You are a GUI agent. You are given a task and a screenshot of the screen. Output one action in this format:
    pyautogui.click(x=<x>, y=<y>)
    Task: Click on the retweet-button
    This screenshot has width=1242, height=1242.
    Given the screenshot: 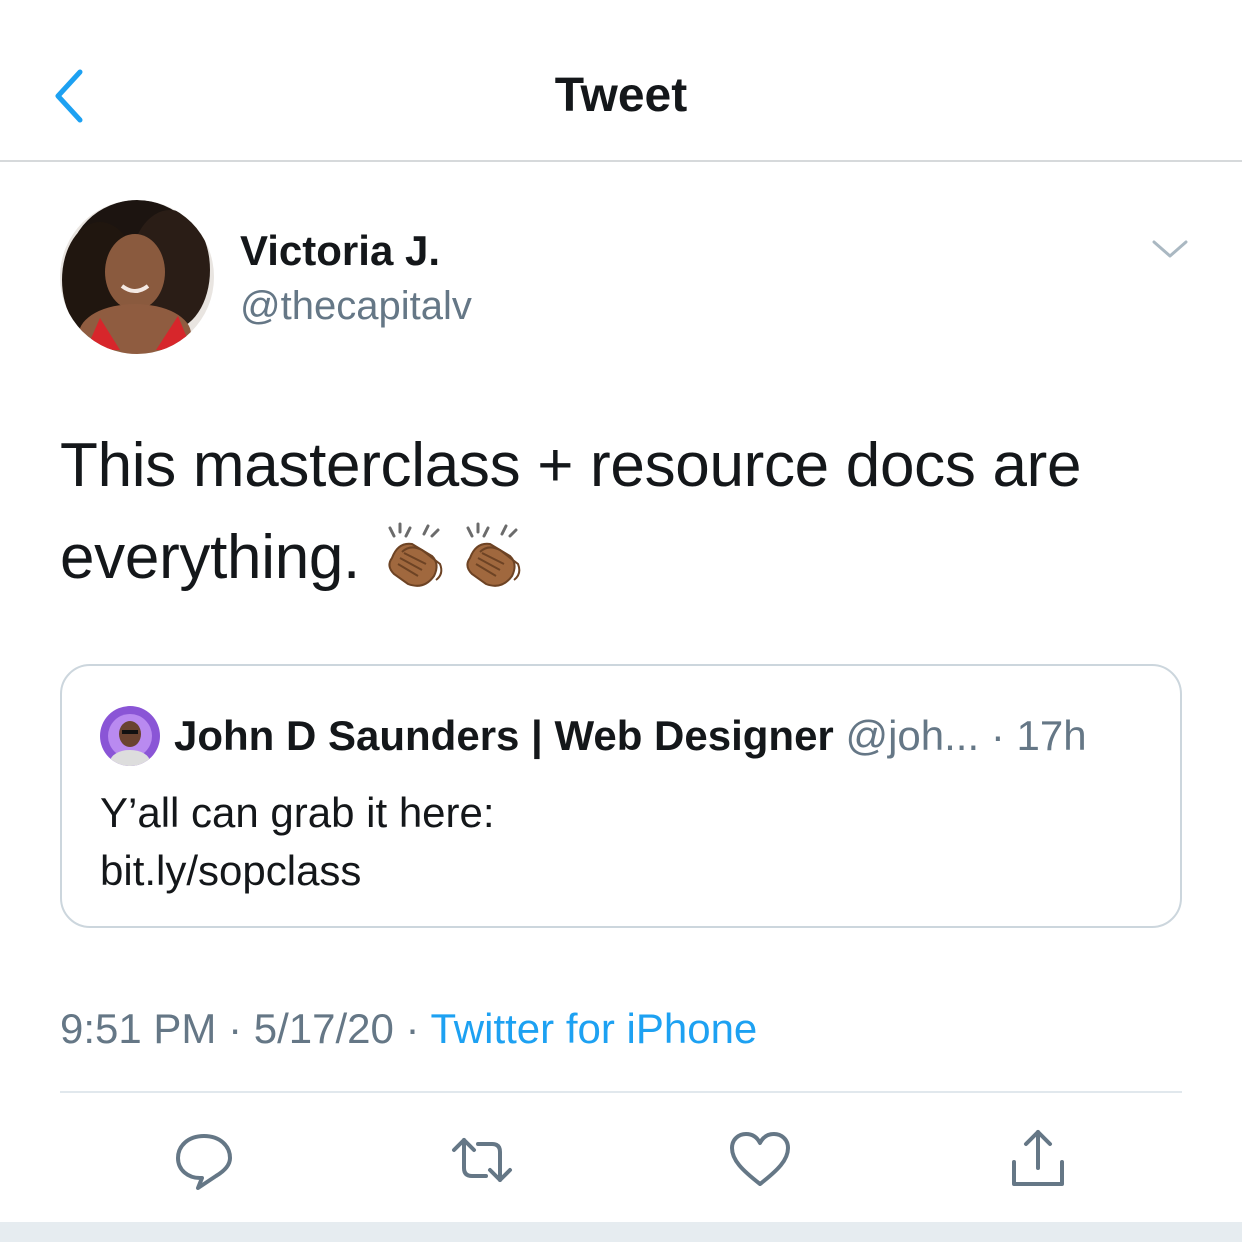 What is the action you would take?
    pyautogui.click(x=482, y=1160)
    